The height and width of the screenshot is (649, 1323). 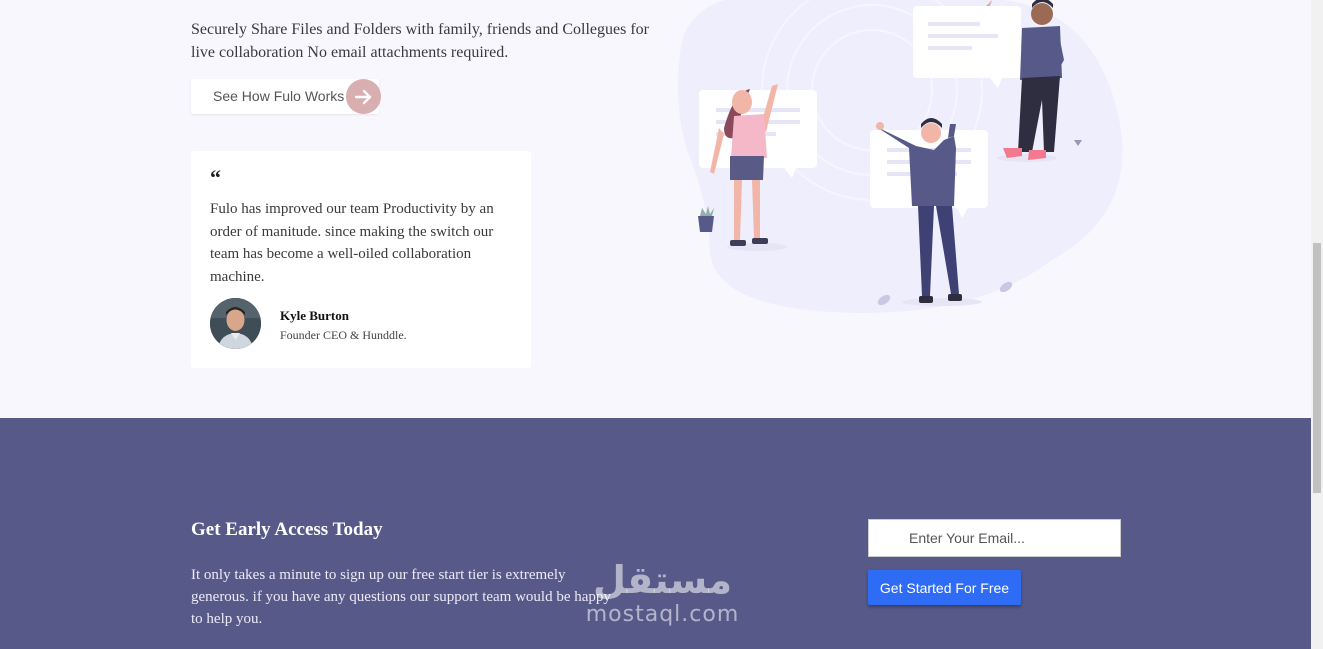 I want to click on scrollbar-thumb, so click(x=1317, y=368).